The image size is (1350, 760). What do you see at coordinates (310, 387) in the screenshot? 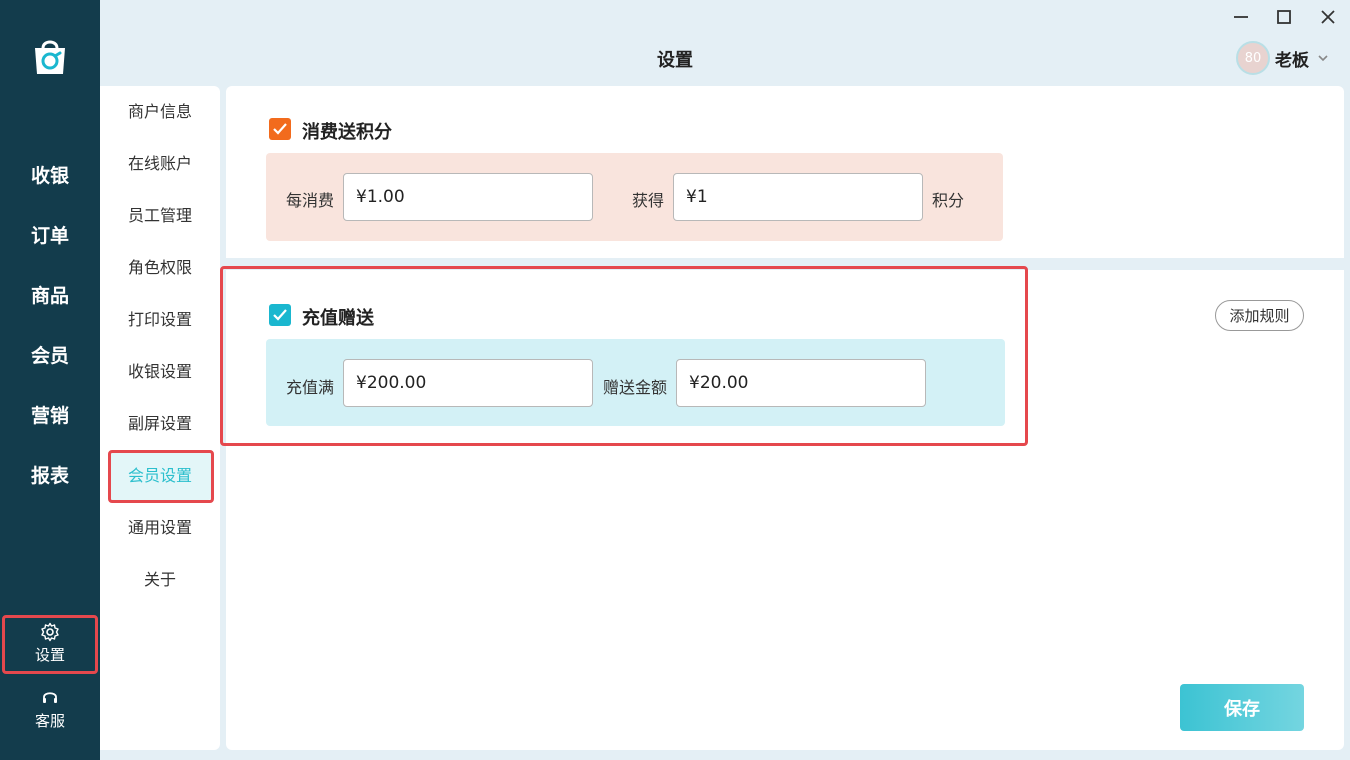
I see `threshold-label: 充值满` at bounding box center [310, 387].